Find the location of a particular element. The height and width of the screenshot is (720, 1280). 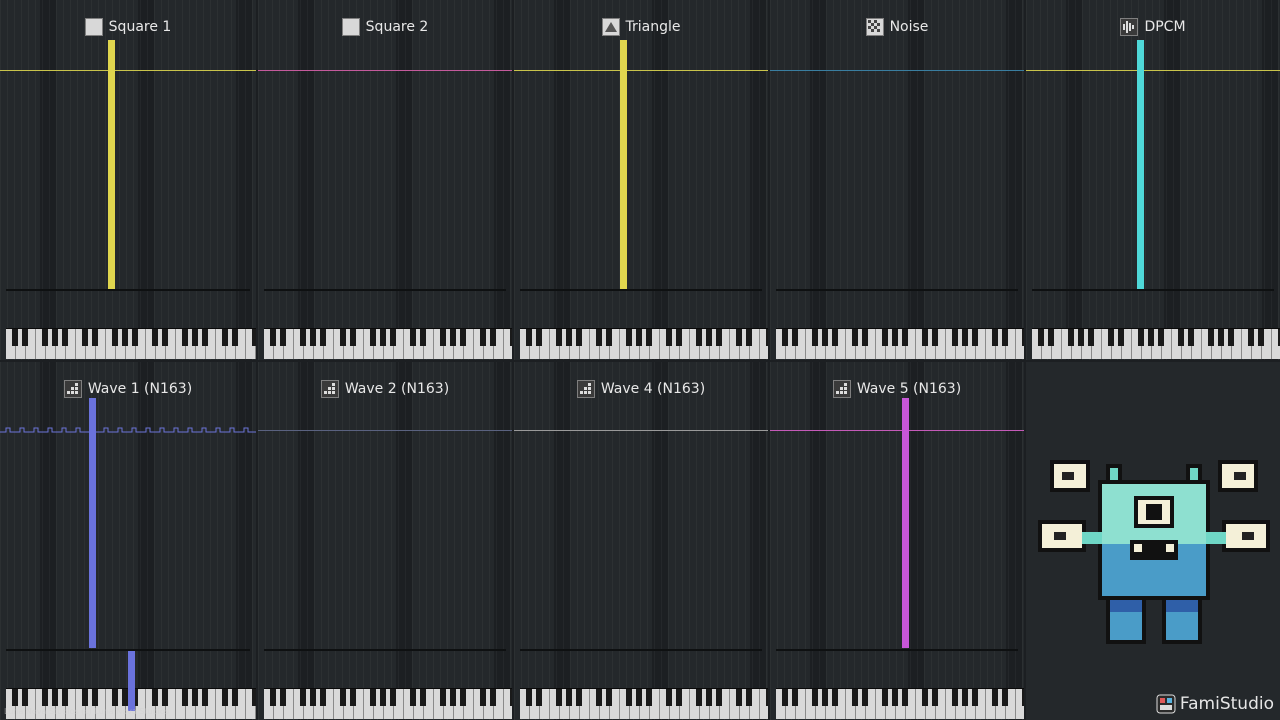

channel-header: DPCM is located at coordinates (1153, 27).